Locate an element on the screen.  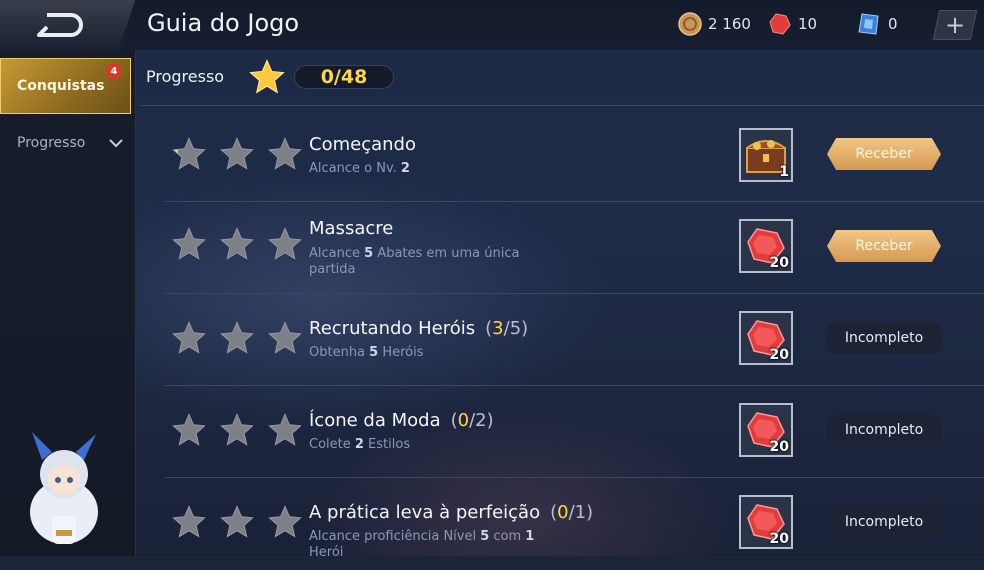
achievement-title: Massacre is located at coordinates (351, 228).